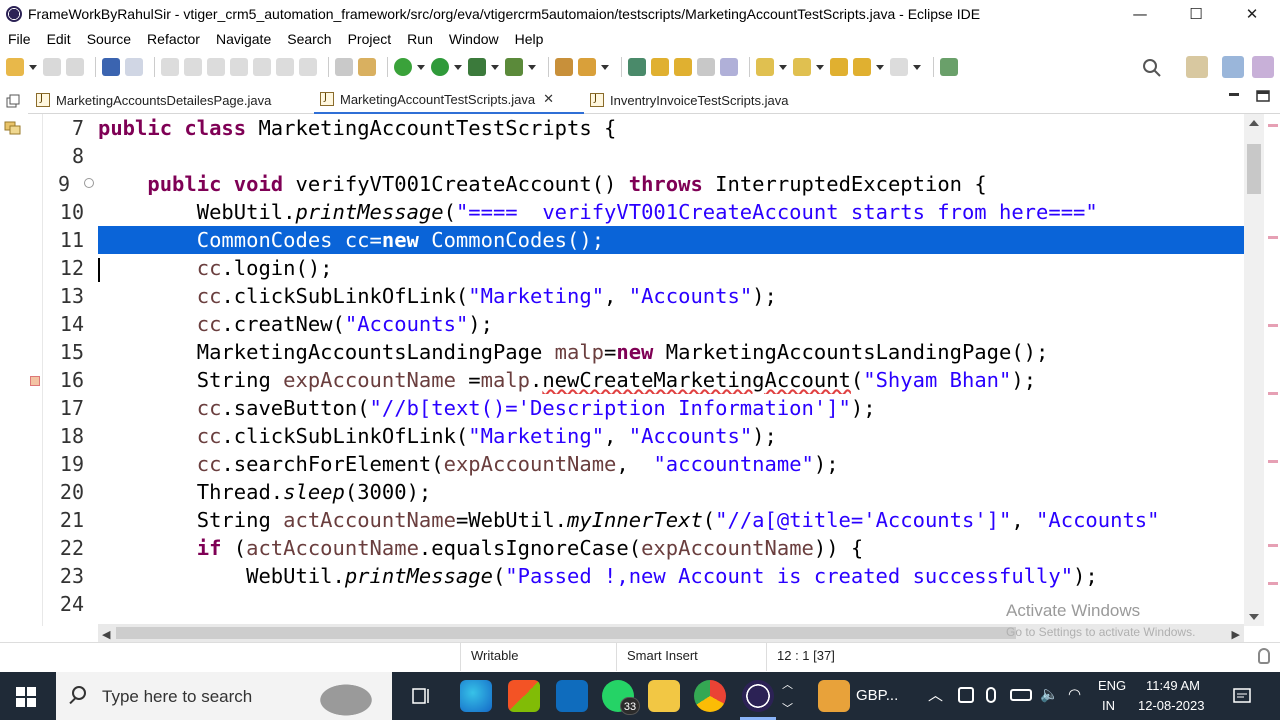  What do you see at coordinates (710, 696) in the screenshot?
I see `chrome-icon` at bounding box center [710, 696].